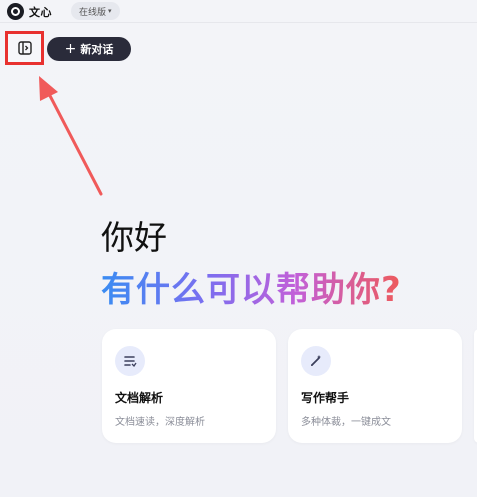 The image size is (477, 497). What do you see at coordinates (139, 398) in the screenshot?
I see `card-title: 文档解析` at bounding box center [139, 398].